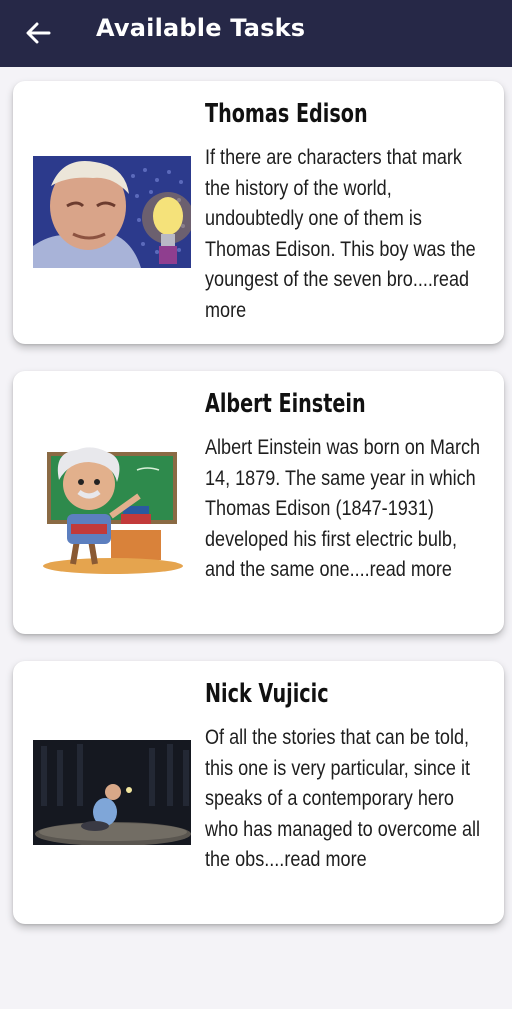 The width and height of the screenshot is (512, 1009). I want to click on task-title: Albert Einstein, so click(285, 404).